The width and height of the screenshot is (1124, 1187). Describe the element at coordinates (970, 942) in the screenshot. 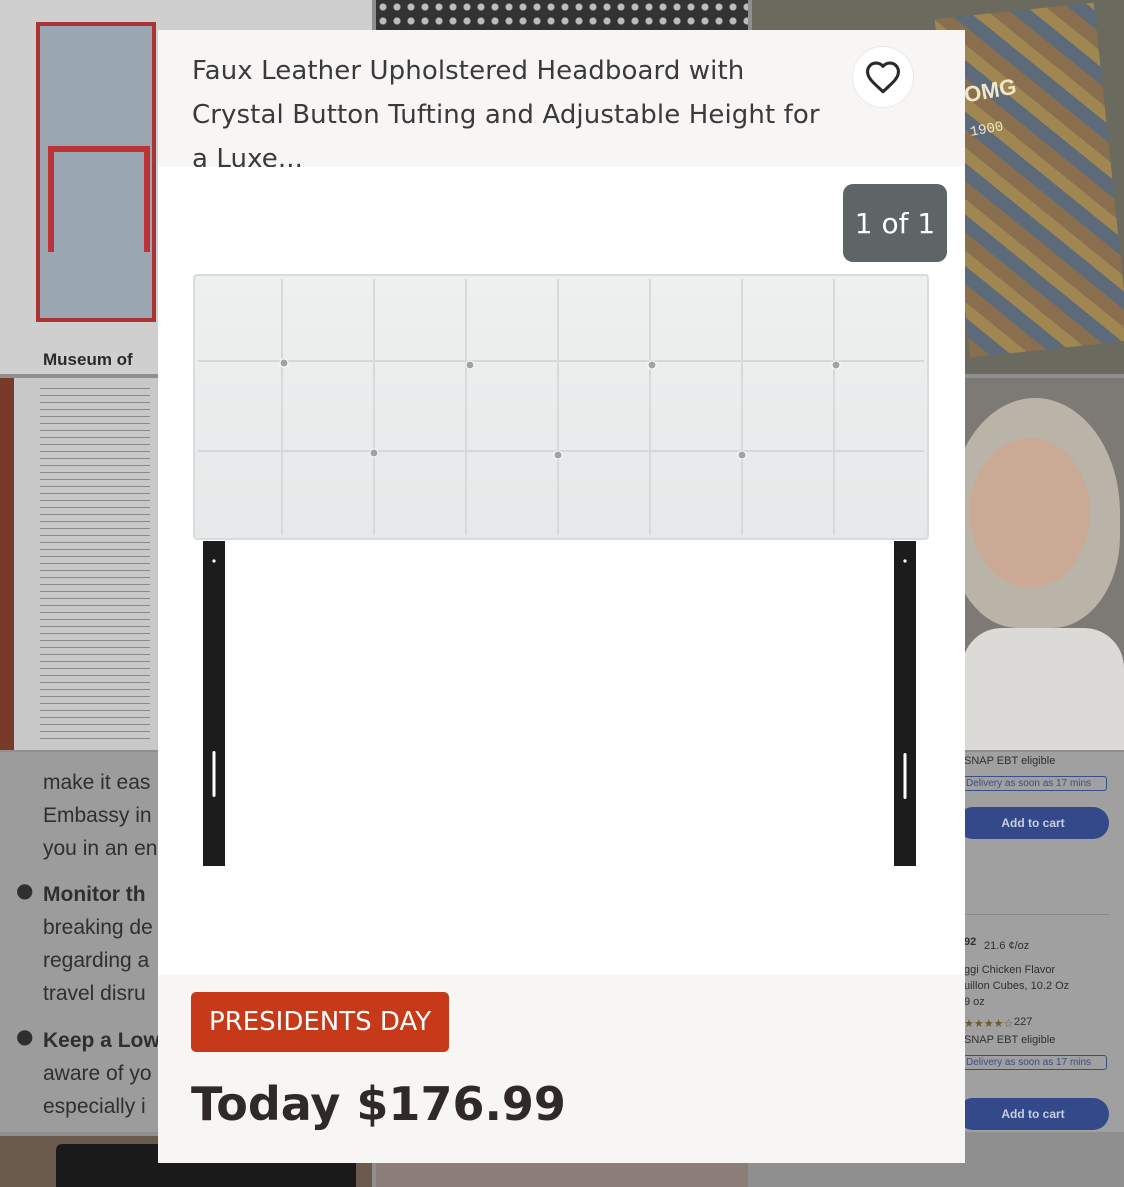

I see `price-fragment: 92` at that location.